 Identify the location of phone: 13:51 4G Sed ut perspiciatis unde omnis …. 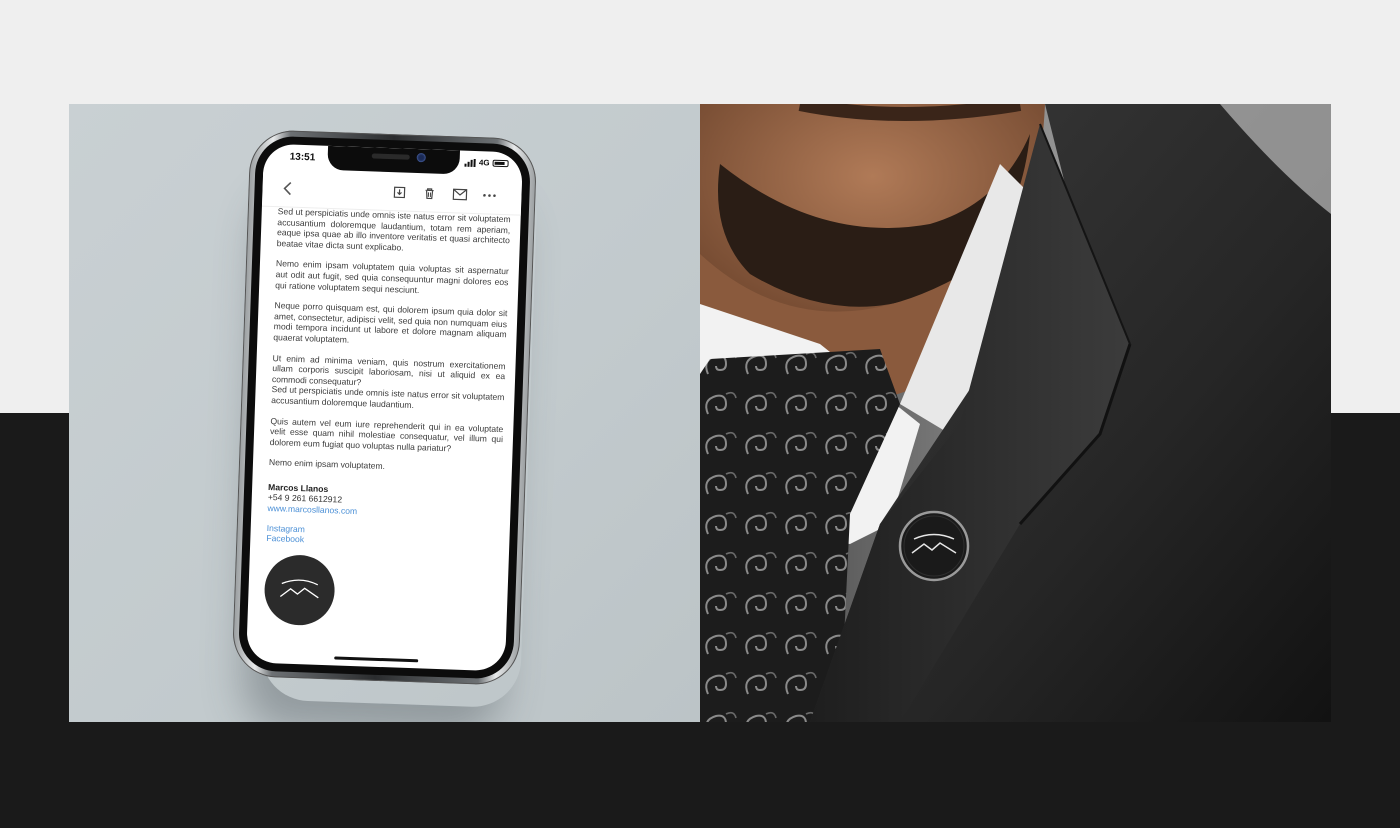
(384, 407).